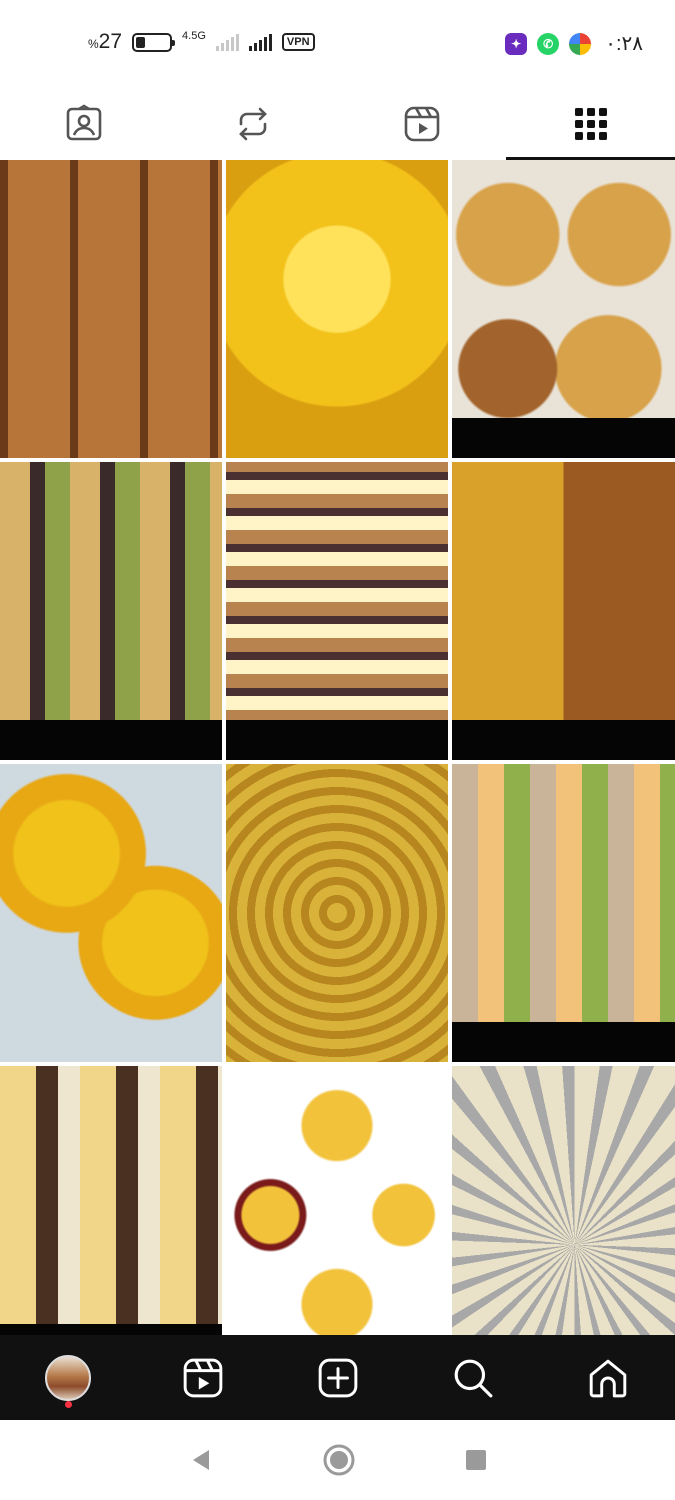 The image size is (675, 1500). I want to click on status-left: %27 4.5G VPN, so click(201, 42).